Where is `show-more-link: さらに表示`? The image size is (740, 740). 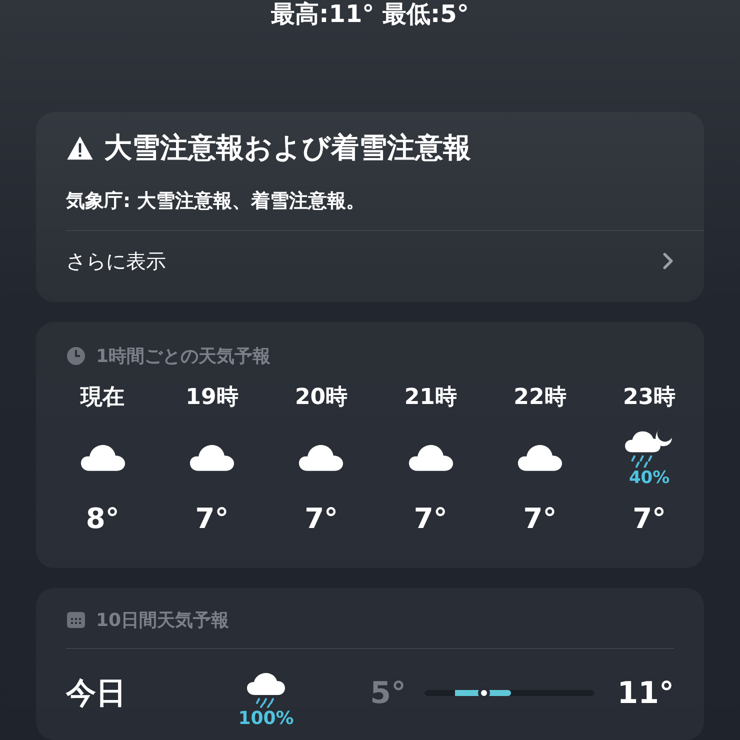 show-more-link: さらに表示 is located at coordinates (385, 261).